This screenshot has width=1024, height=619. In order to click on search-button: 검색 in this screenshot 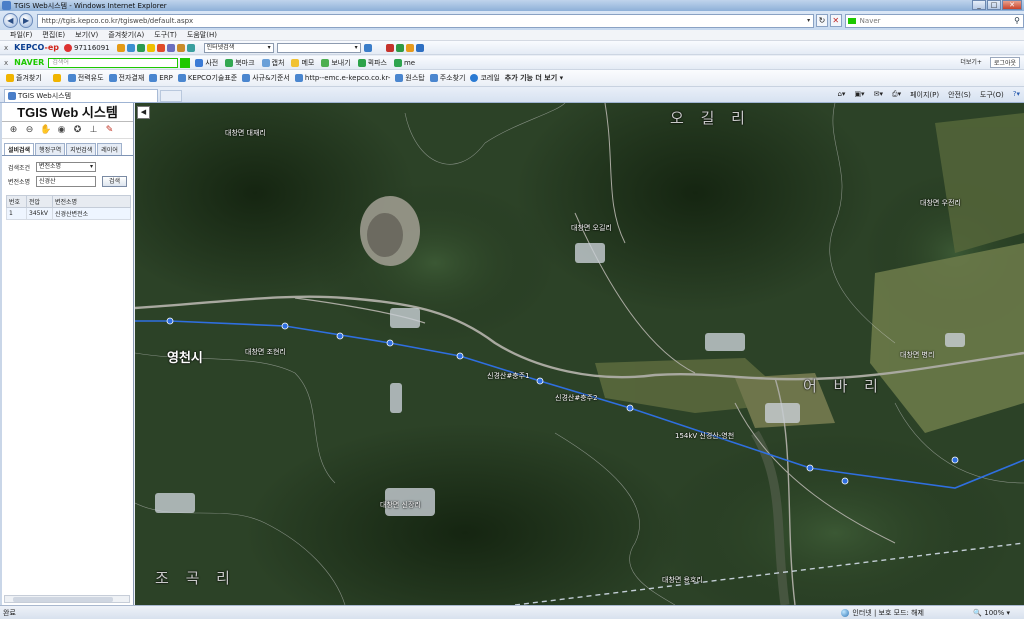, I will do `click(114, 181)`.